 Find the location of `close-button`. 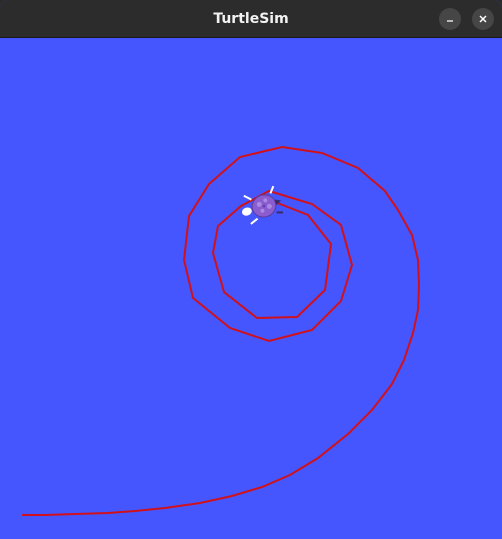

close-button is located at coordinates (483, 19).